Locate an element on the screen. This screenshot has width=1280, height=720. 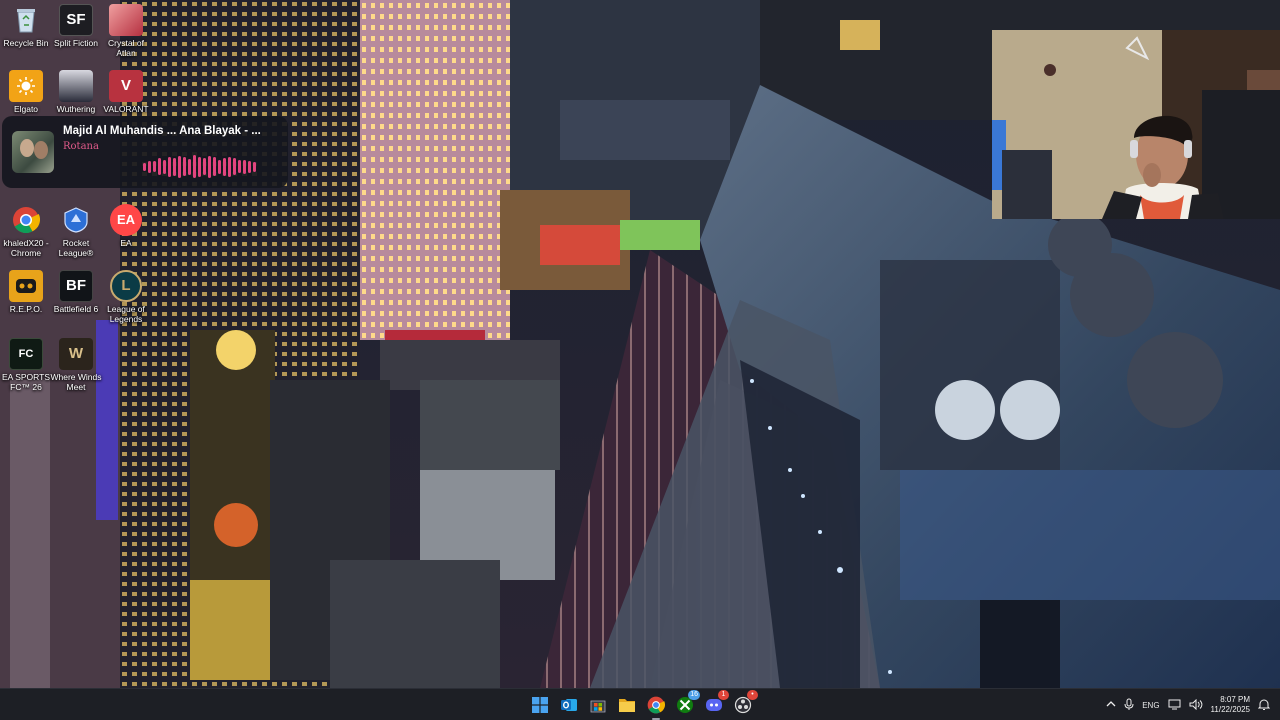
desktop-icon-valorant: V VALORANT is located at coordinates (126, 92).